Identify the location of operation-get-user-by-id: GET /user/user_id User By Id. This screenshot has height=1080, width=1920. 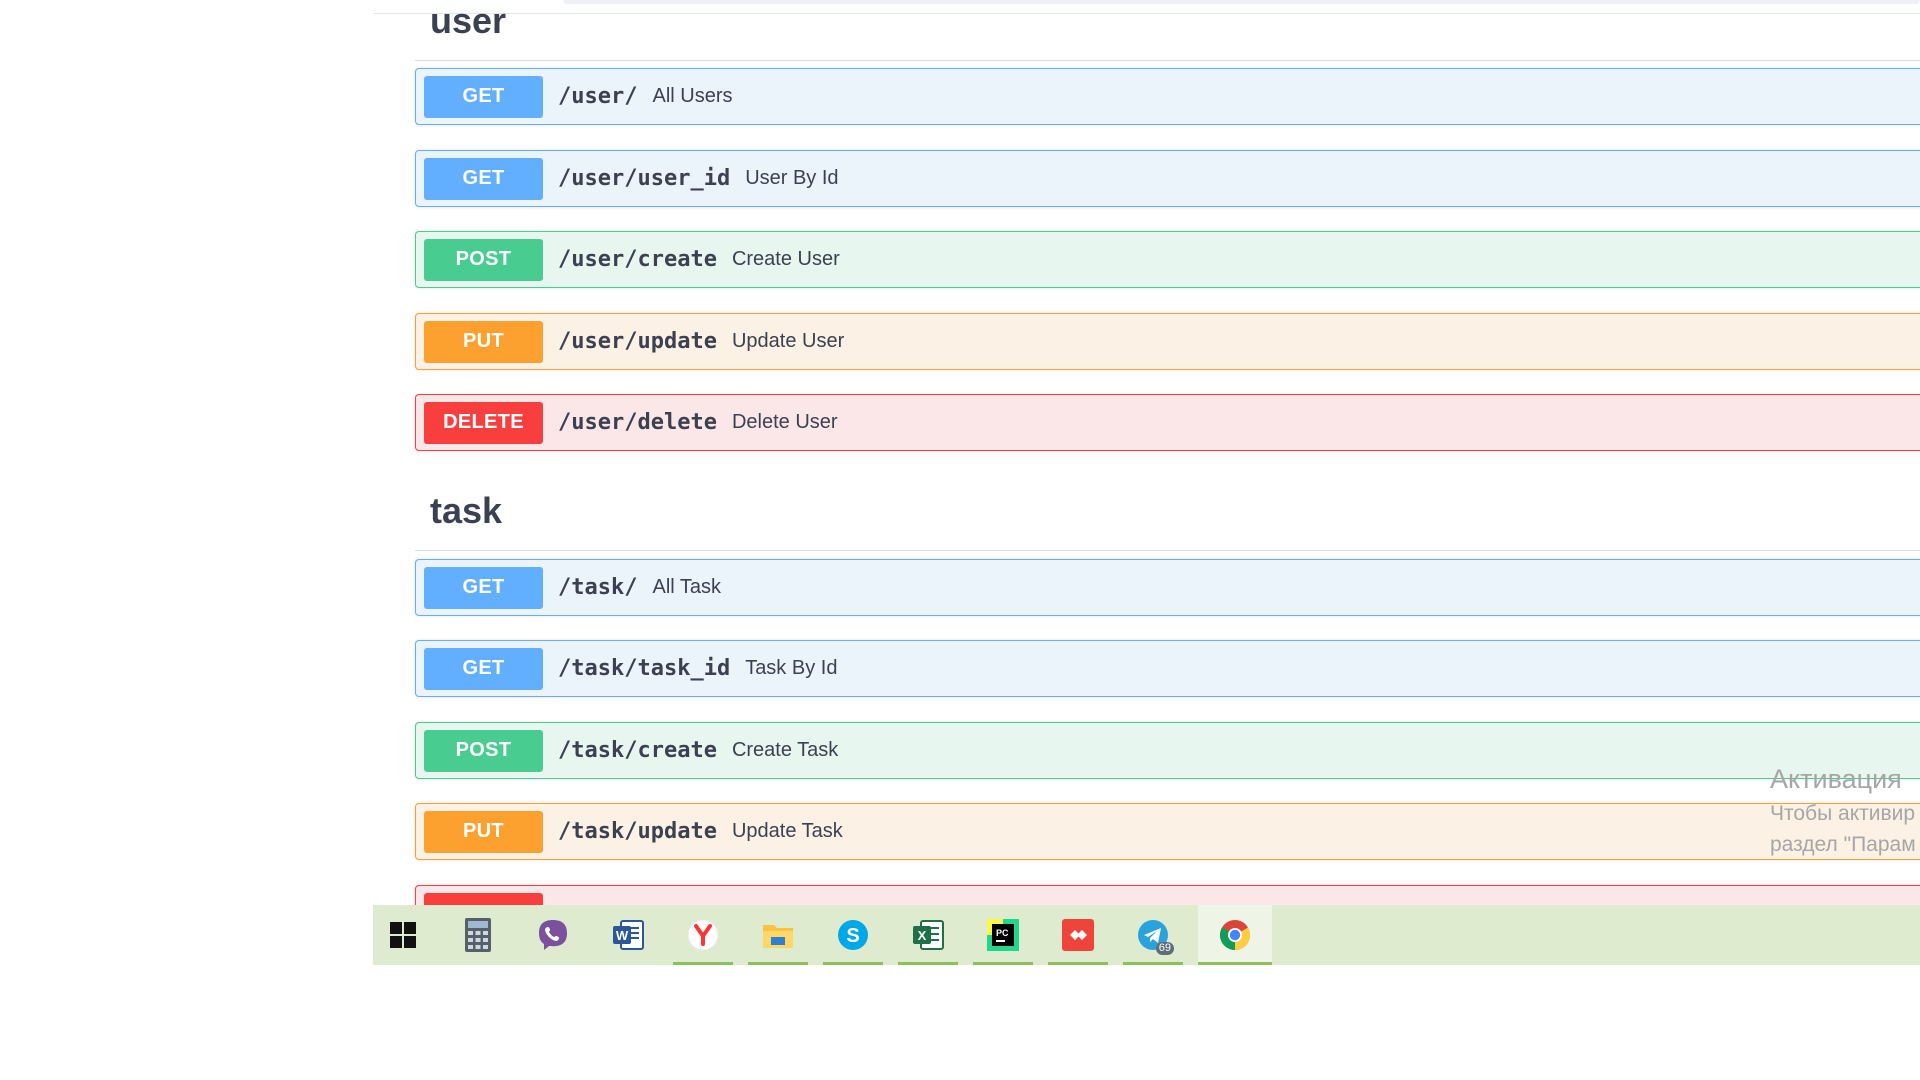
(1167, 178).